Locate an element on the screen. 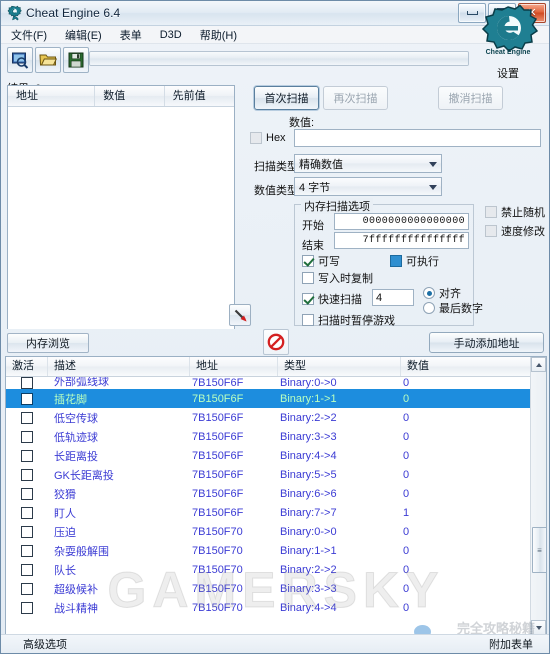 The image size is (550, 654). table-row: 外部弧线球 7B150F6F Binary:0->0 0 is located at coordinates (276, 383).